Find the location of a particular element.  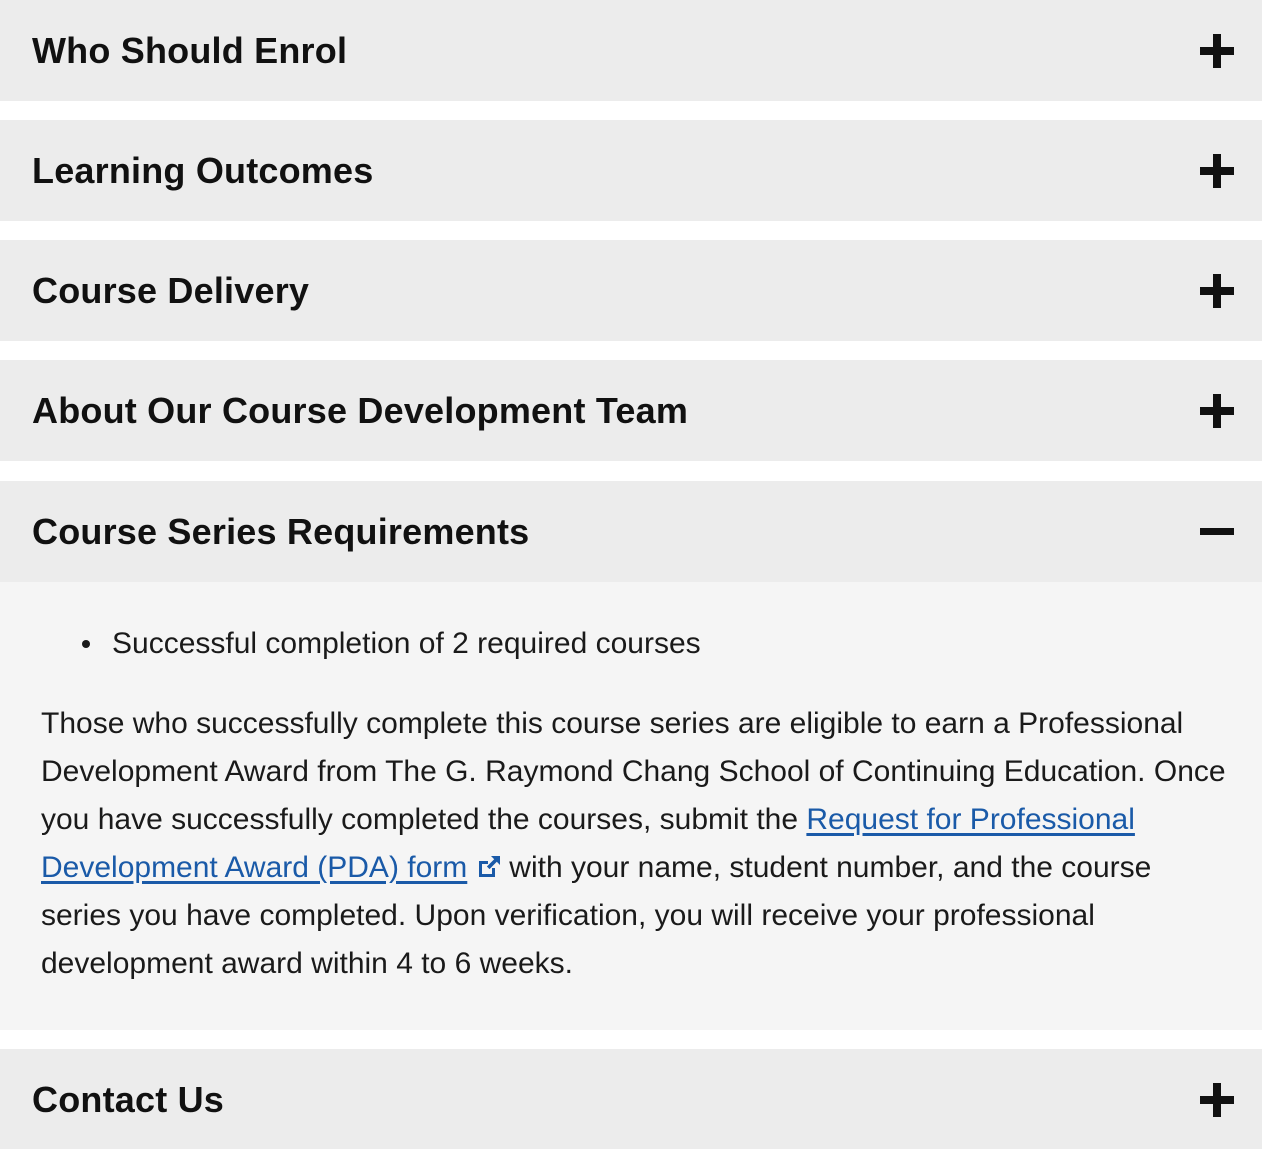

accordion-header-course-series-requirements: Course Series Requirements is located at coordinates (631, 531).